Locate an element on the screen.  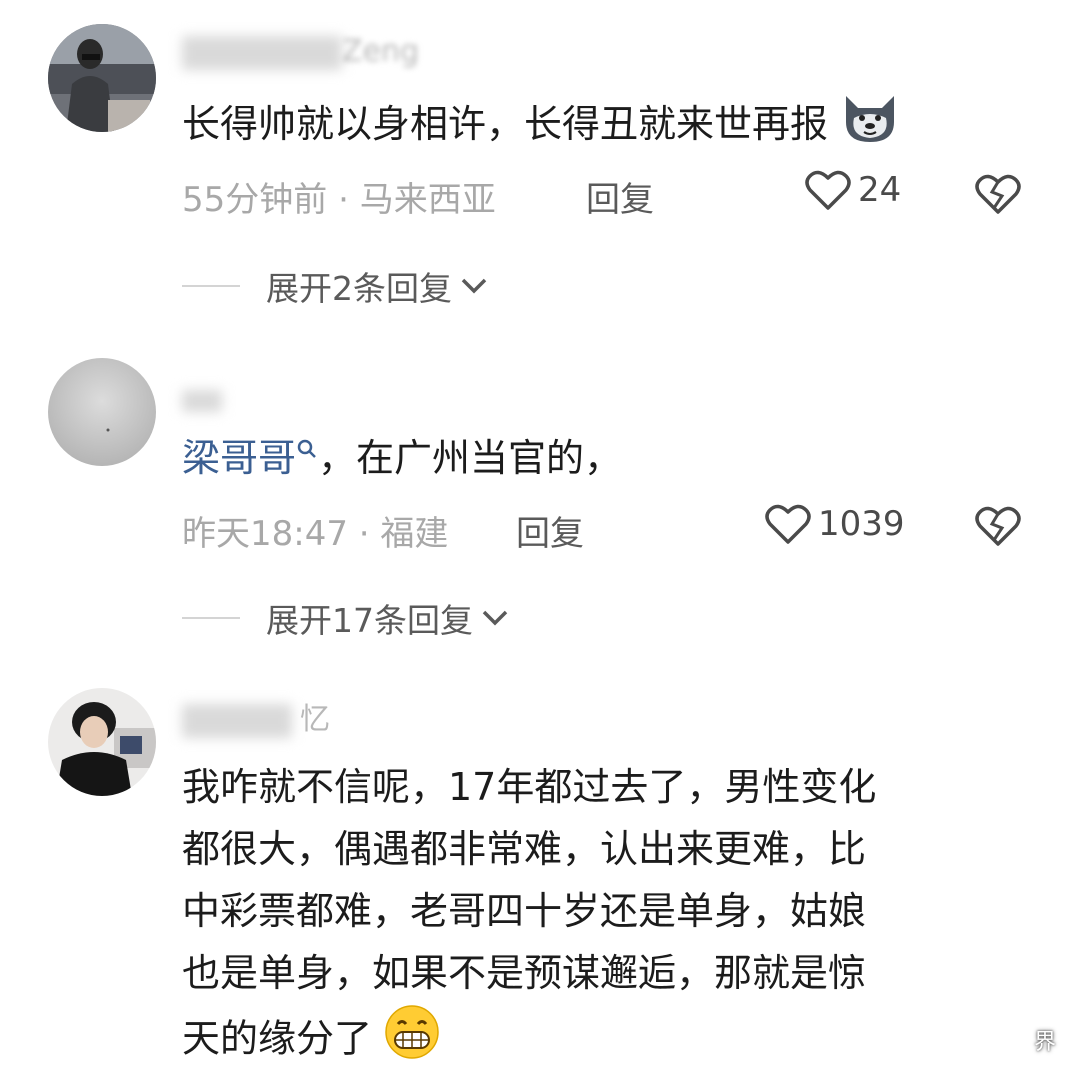
timestamp: 昨天18:47 is located at coordinates (265, 534).